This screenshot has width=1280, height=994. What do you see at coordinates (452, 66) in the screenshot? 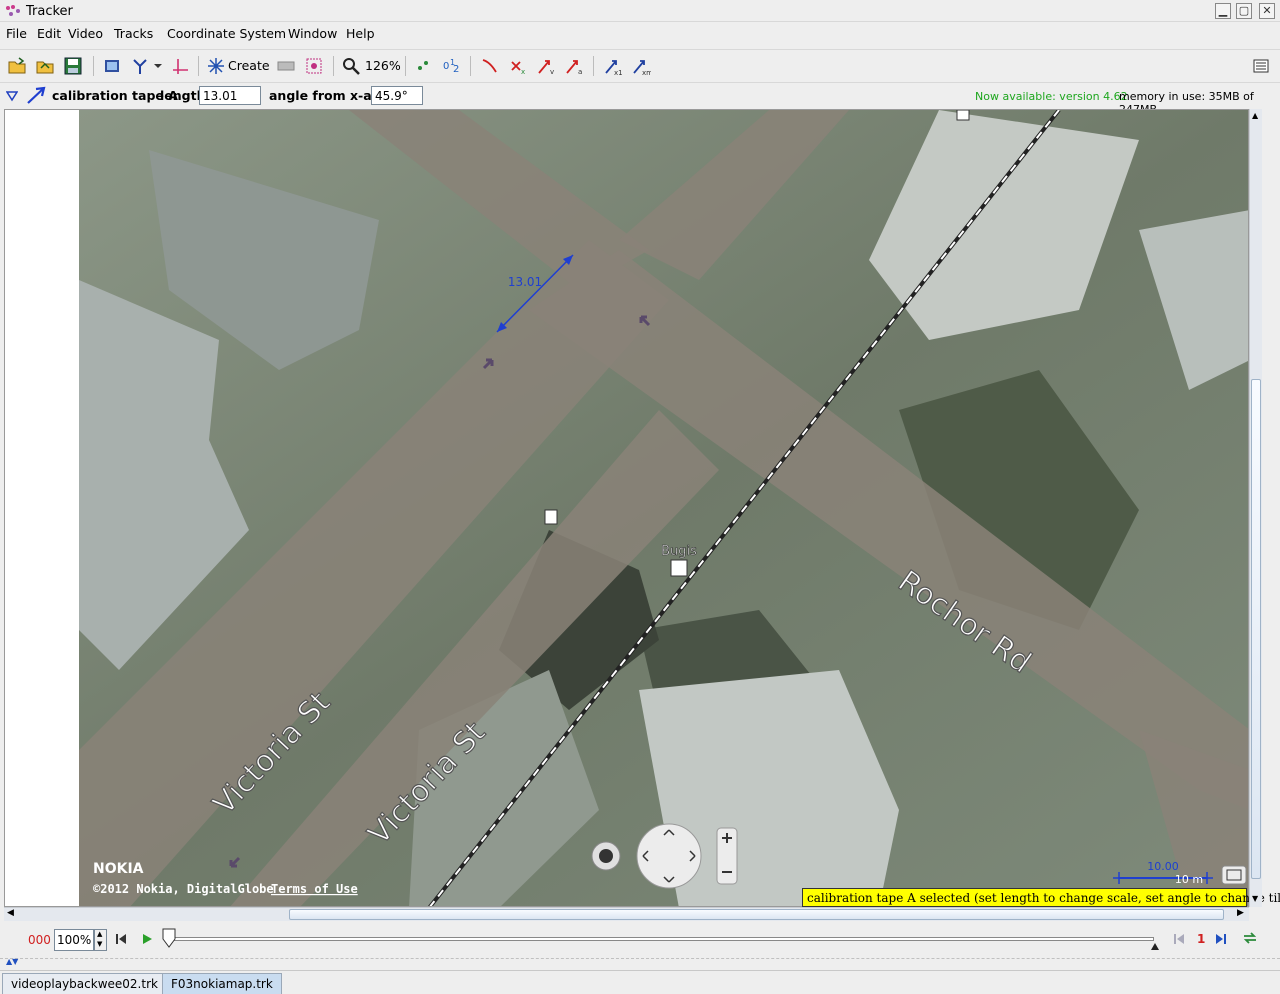
I see `label-points-icon: 0 12` at bounding box center [452, 66].